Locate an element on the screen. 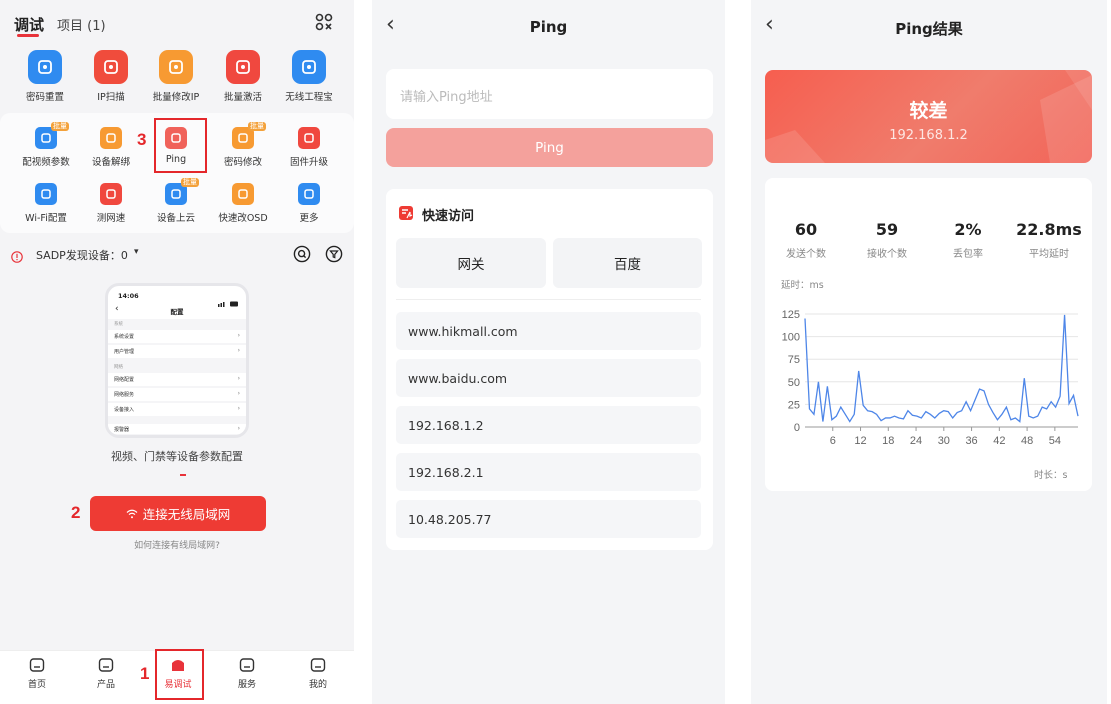  tool-label: 配视频参数 is located at coordinates (46, 162).